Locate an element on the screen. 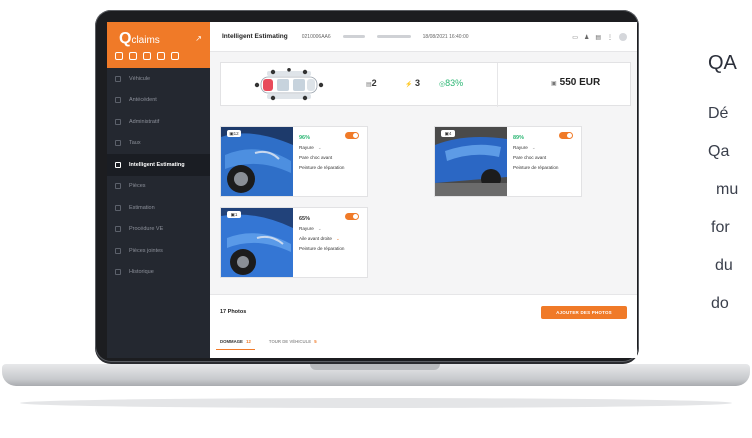 This screenshot has height=438, width=752. tab-label: DOMMAGE is located at coordinates (231, 341).